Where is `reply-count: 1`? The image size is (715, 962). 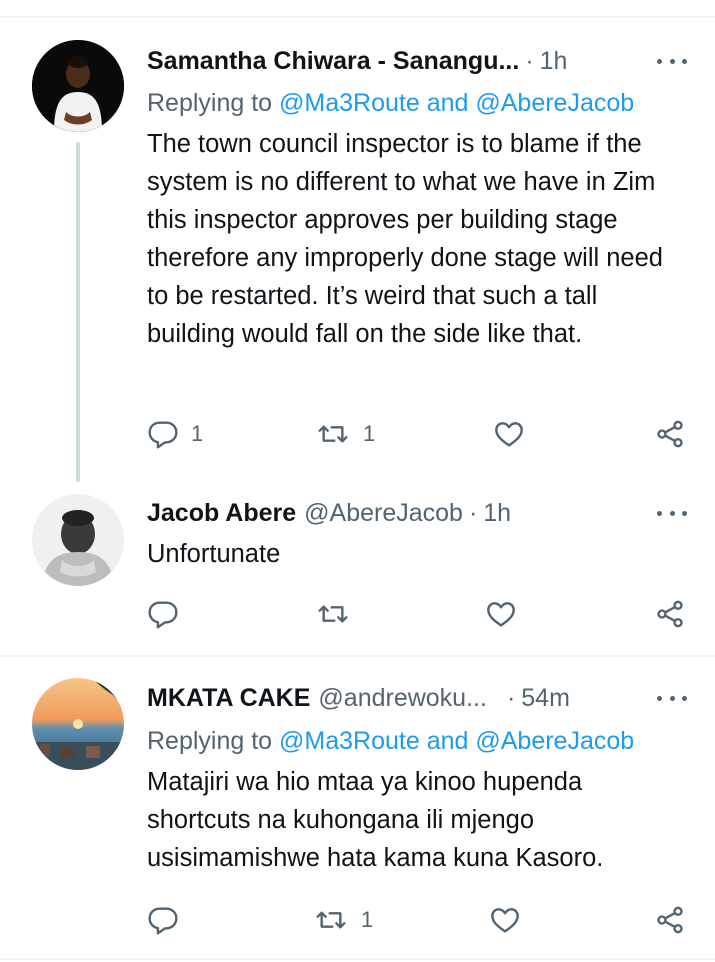
reply-count: 1 is located at coordinates (197, 433).